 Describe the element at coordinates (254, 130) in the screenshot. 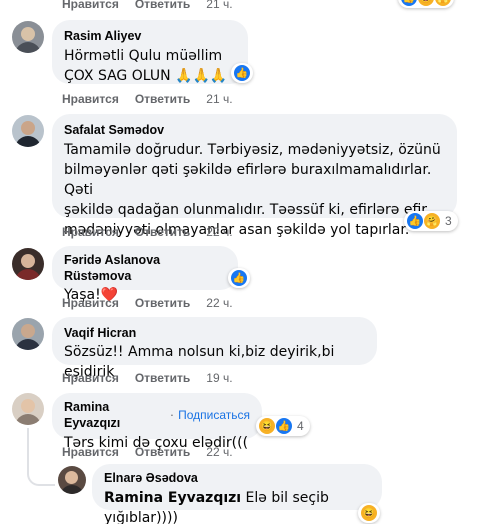

I see `comment-author: Safalat Səmədov` at that location.